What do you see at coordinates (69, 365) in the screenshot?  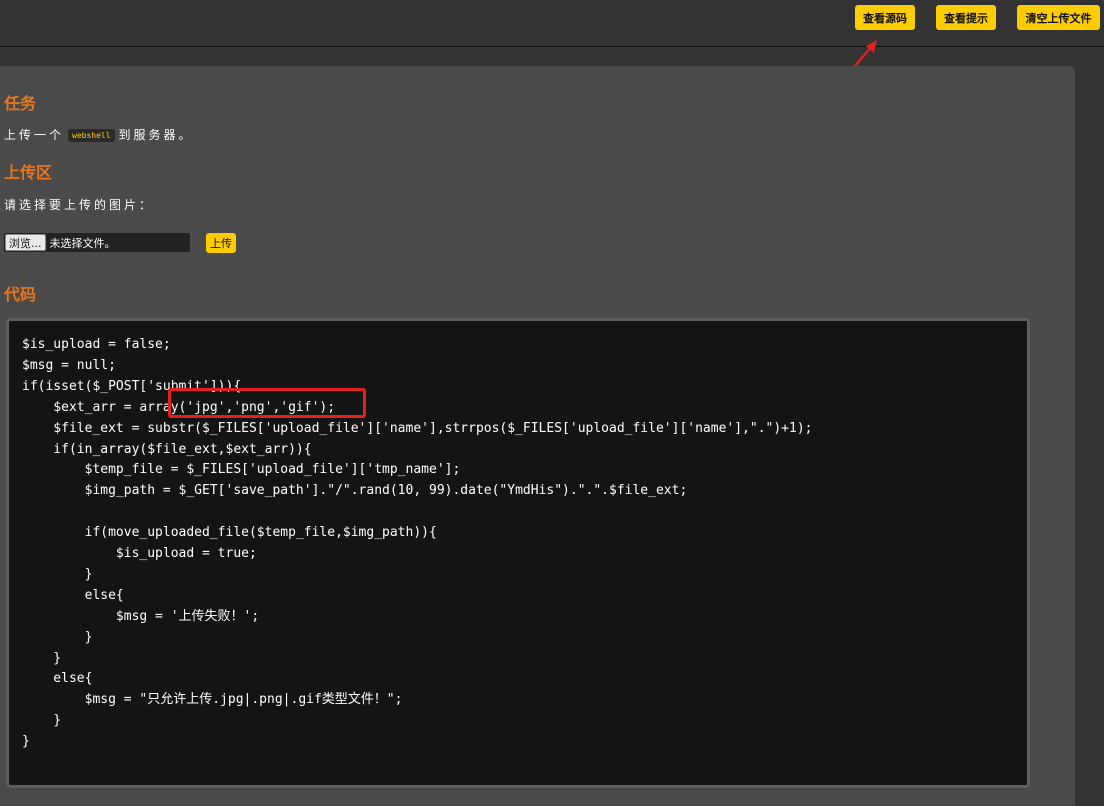 I see `code-line: $msg = null;` at bounding box center [69, 365].